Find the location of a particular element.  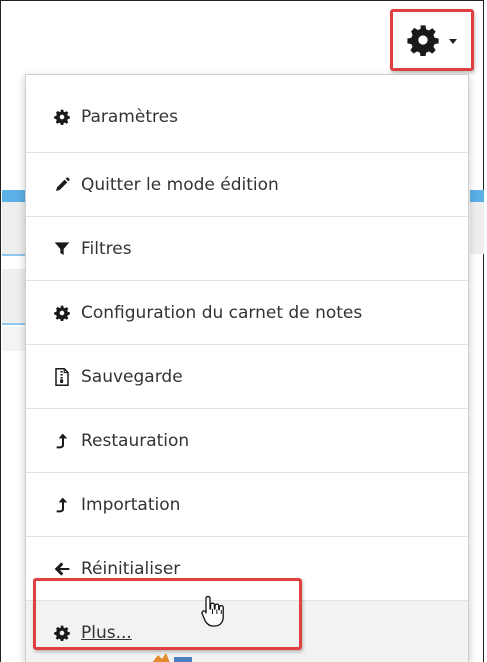

background-row is located at coordinates (14, 228).